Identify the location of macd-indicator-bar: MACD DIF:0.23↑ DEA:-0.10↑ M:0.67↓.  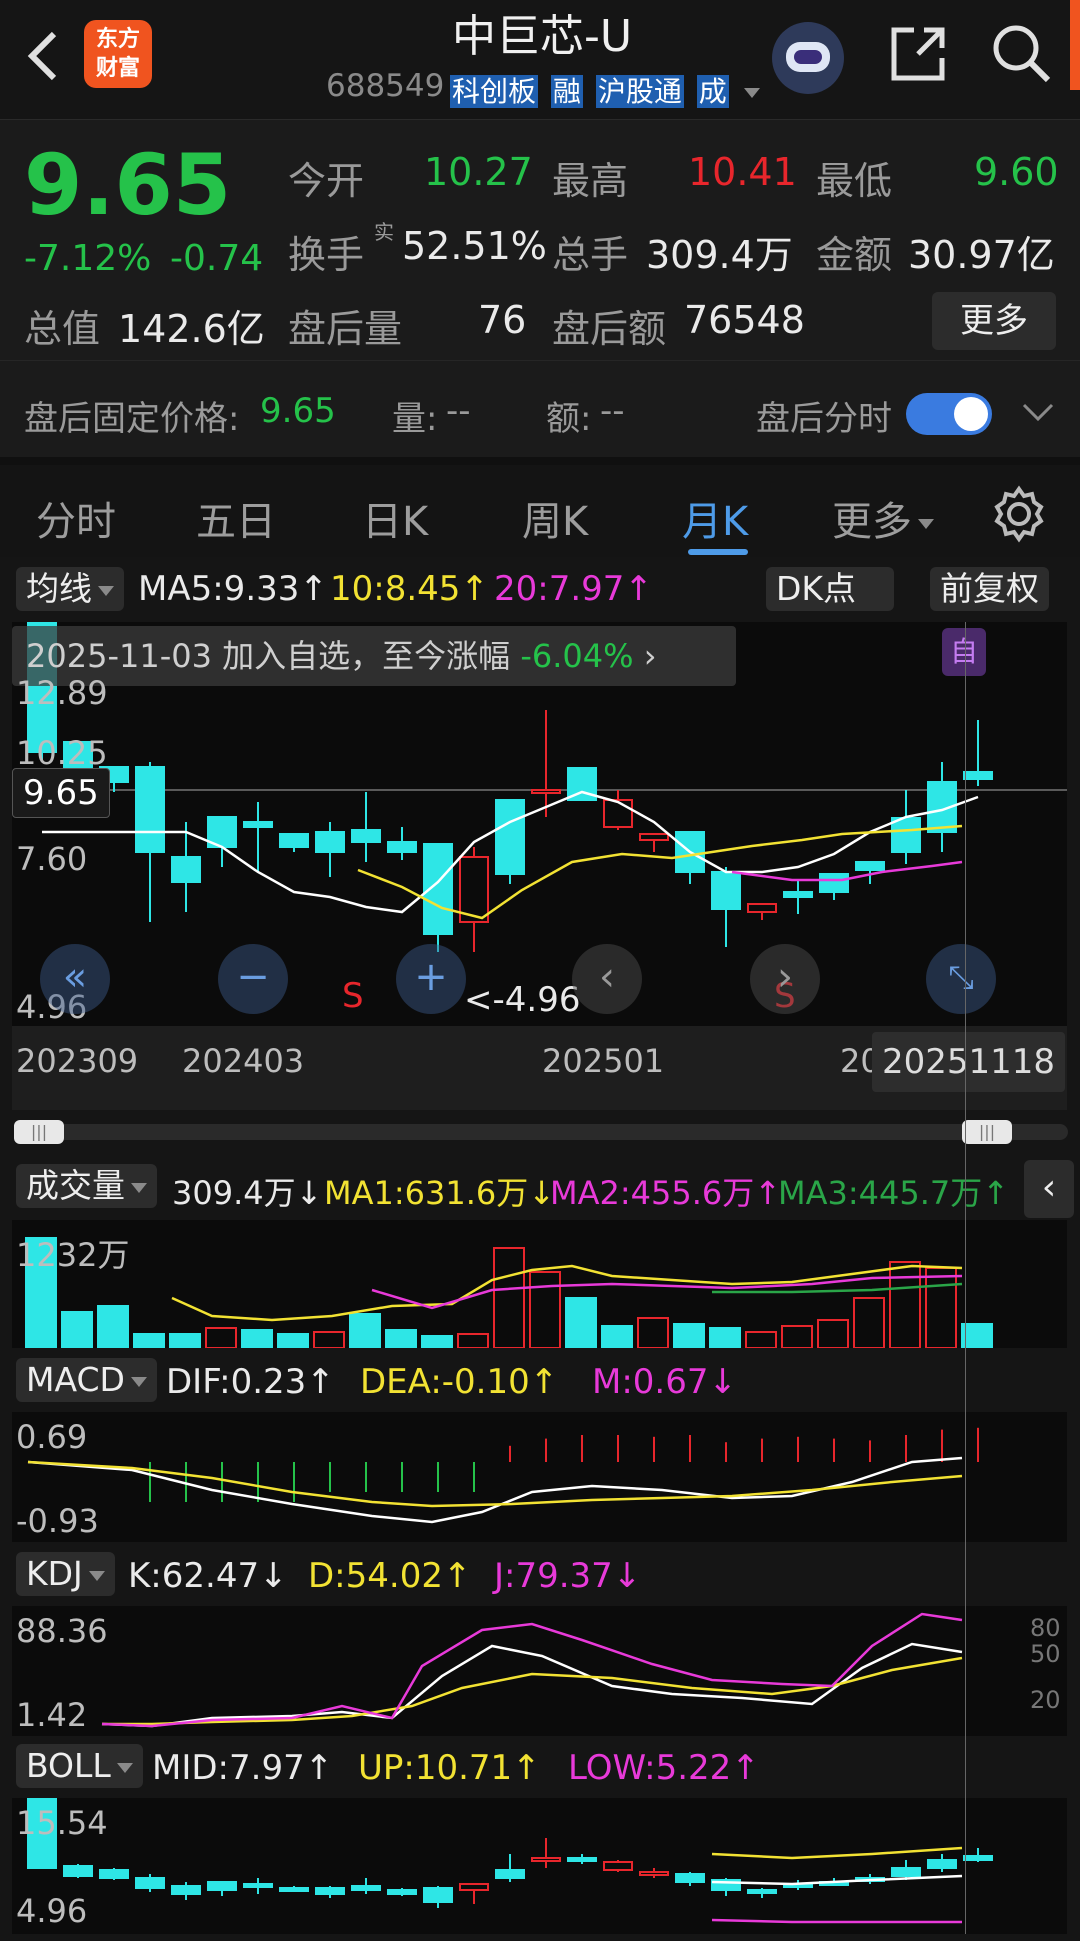
(542, 1383).